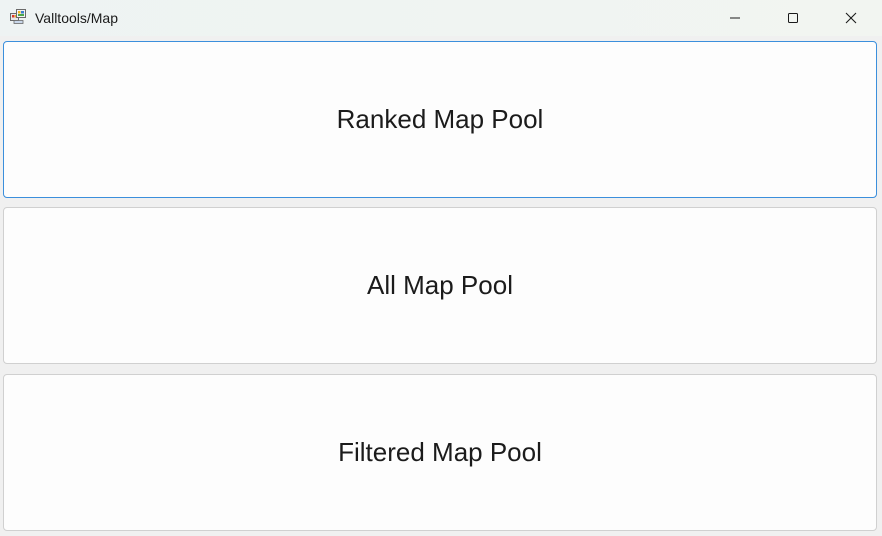  I want to click on minimize-icon, so click(735, 18).